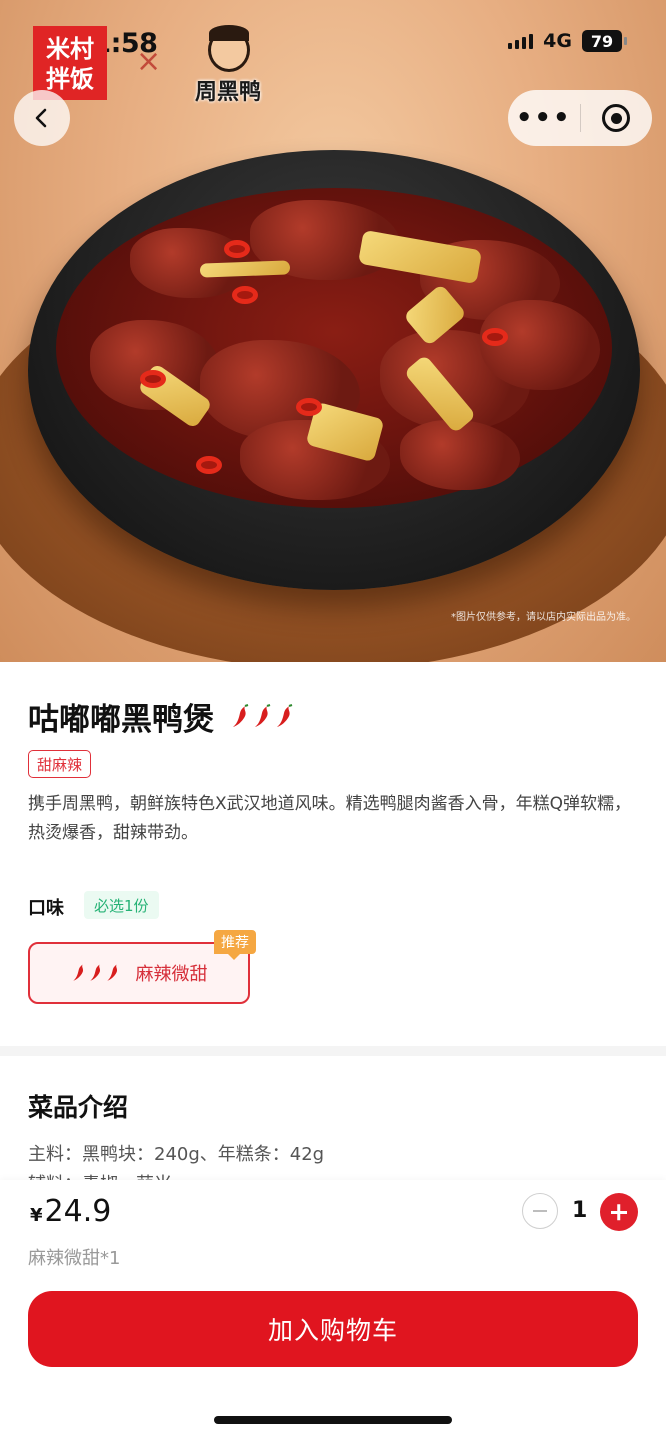  What do you see at coordinates (580, 1210) in the screenshot?
I see `quantity-value: 1` at bounding box center [580, 1210].